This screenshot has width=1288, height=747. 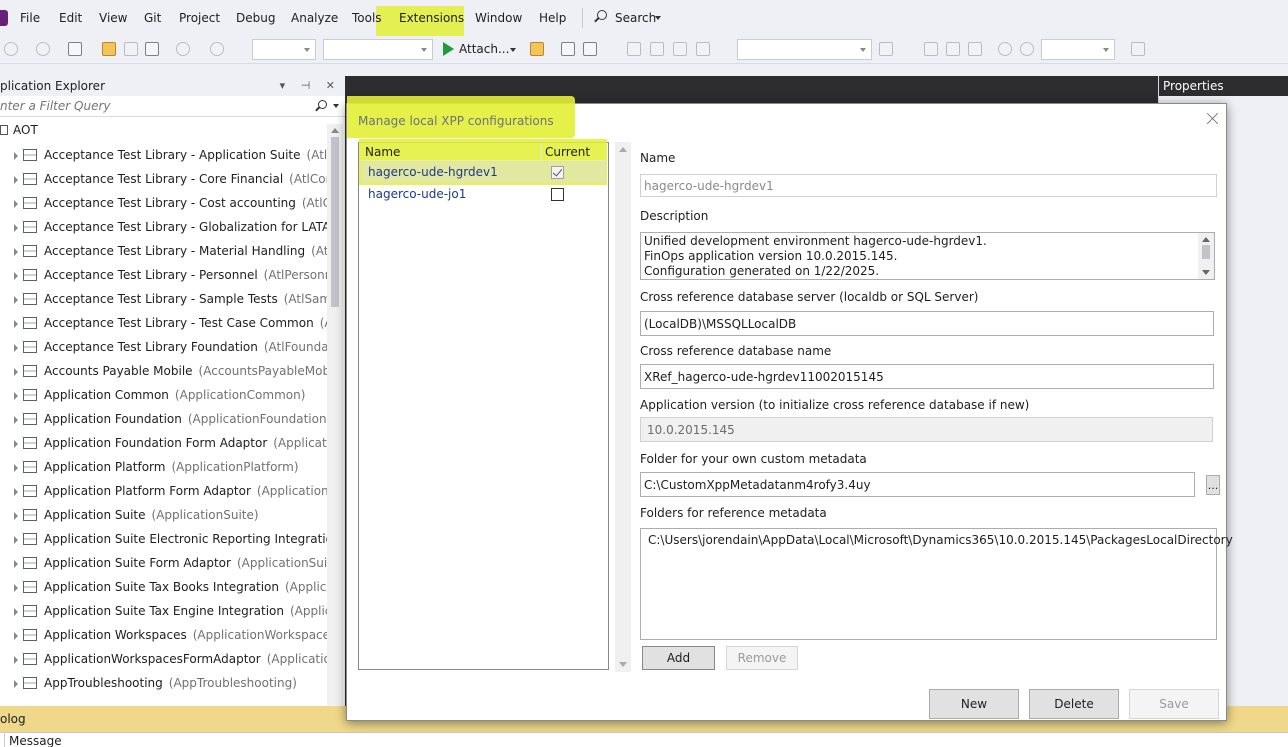 I want to click on uncomment-icon, so click(x=657, y=49).